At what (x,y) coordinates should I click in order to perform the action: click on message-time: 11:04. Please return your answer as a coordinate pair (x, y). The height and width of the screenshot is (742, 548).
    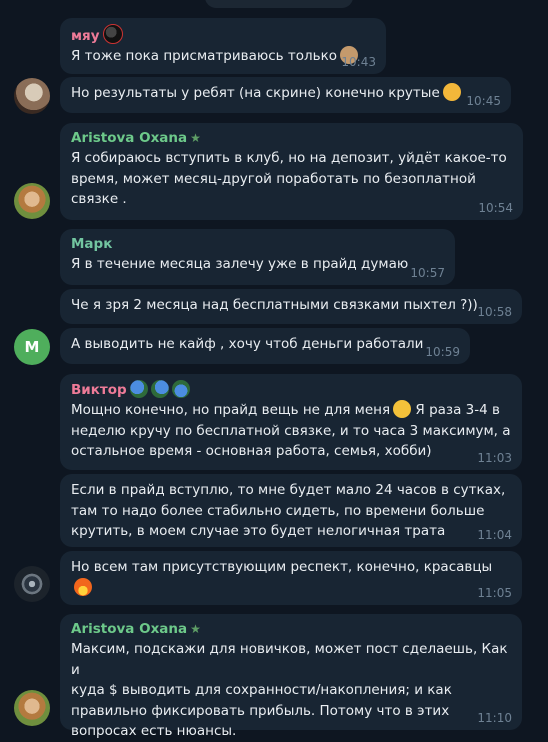
    Looking at the image, I should click on (494, 535).